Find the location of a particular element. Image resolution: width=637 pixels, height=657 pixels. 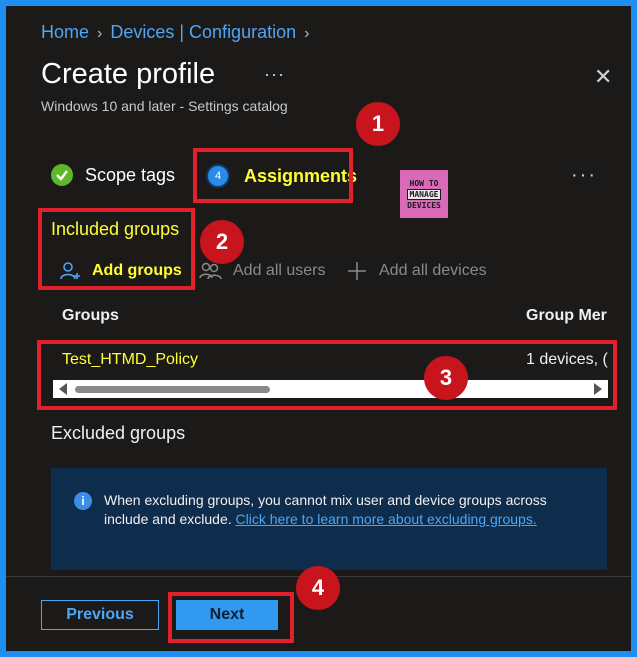

callout-badge-2: 2 is located at coordinates (222, 242).